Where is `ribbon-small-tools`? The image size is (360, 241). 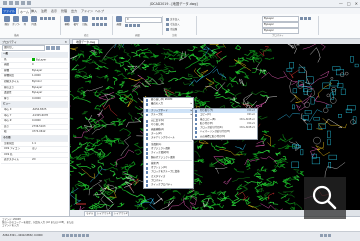
ribbon-small-tools is located at coordinates (47, 18).